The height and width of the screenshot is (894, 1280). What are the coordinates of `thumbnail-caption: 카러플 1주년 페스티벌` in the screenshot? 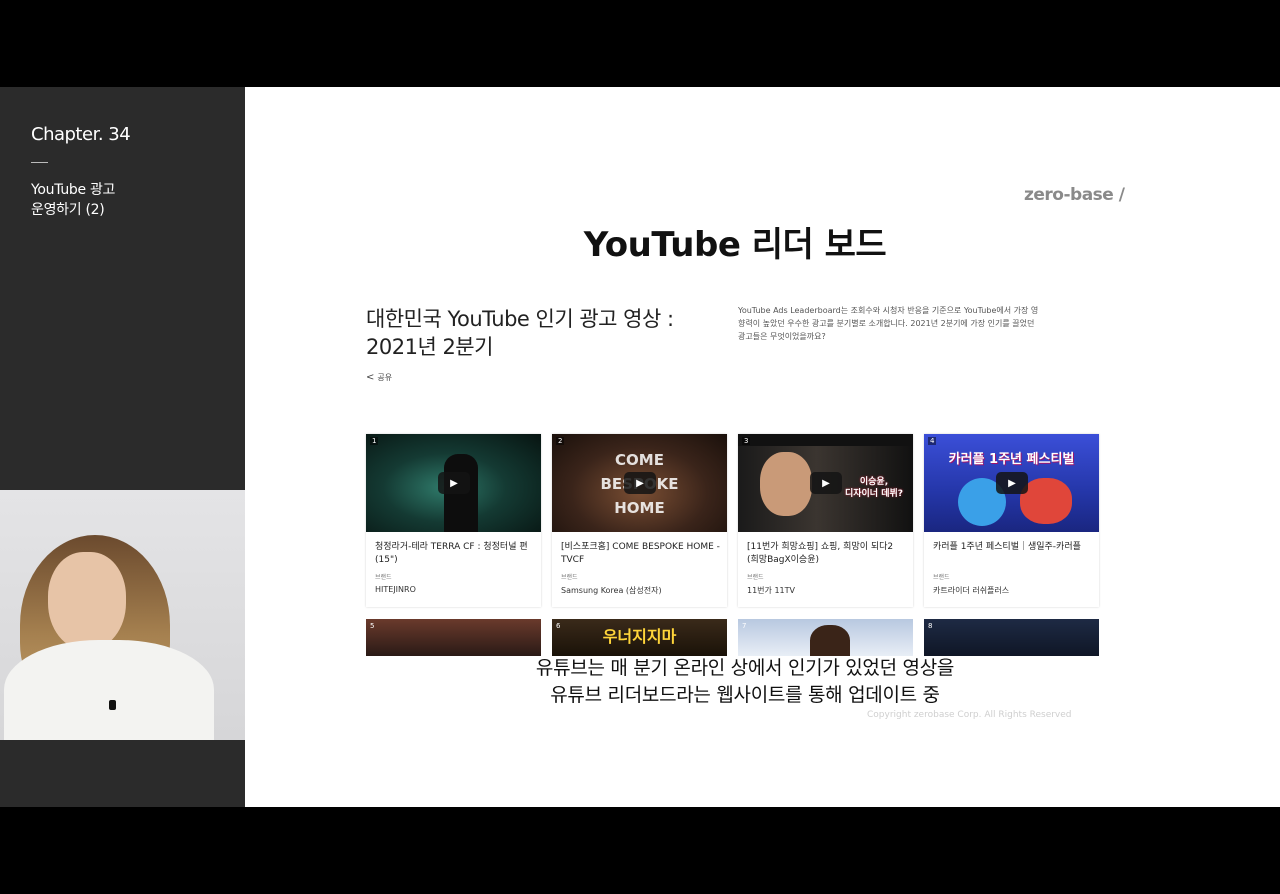 It's located at (1011, 459).